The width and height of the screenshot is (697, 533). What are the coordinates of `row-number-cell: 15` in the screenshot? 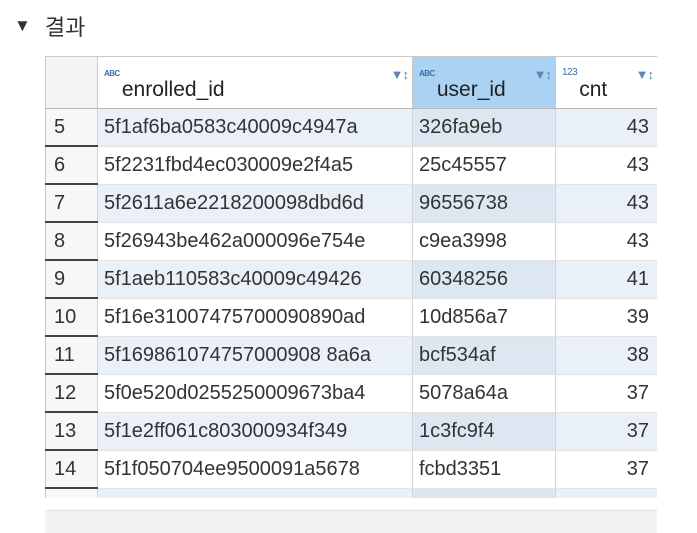 It's located at (71, 493).